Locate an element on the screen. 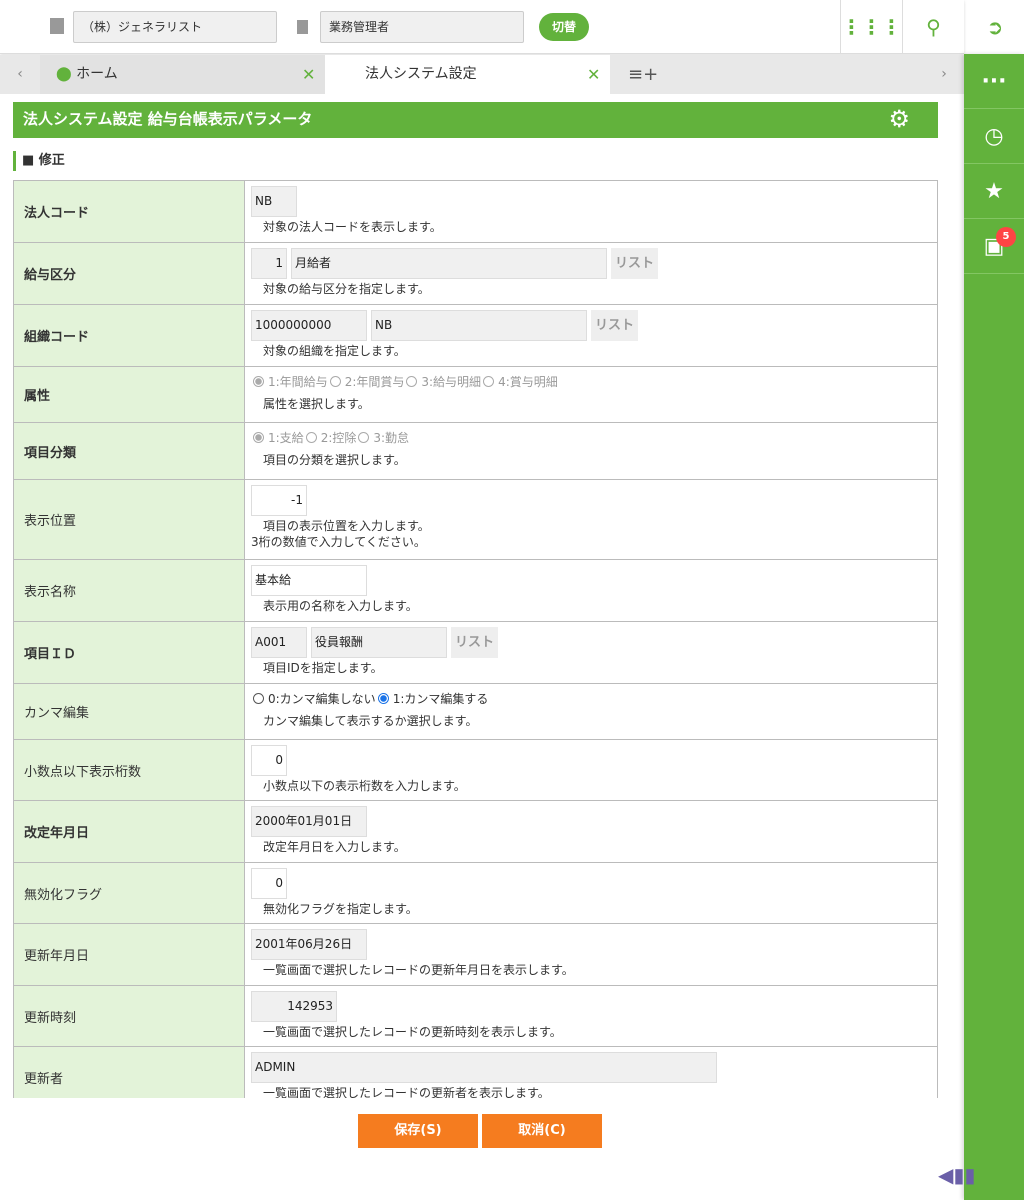  radio-option: 2:年間賞与 is located at coordinates (366, 382).